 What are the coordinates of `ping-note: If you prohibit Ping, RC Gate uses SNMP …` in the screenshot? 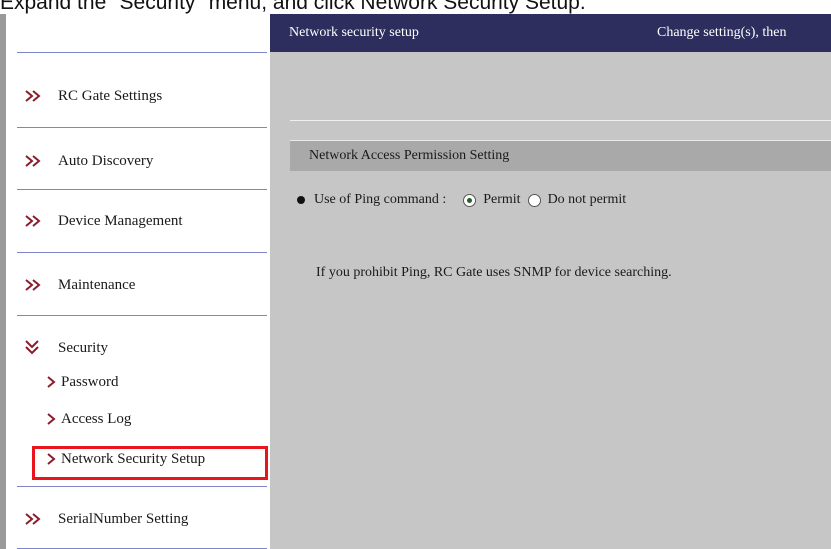 It's located at (494, 272).